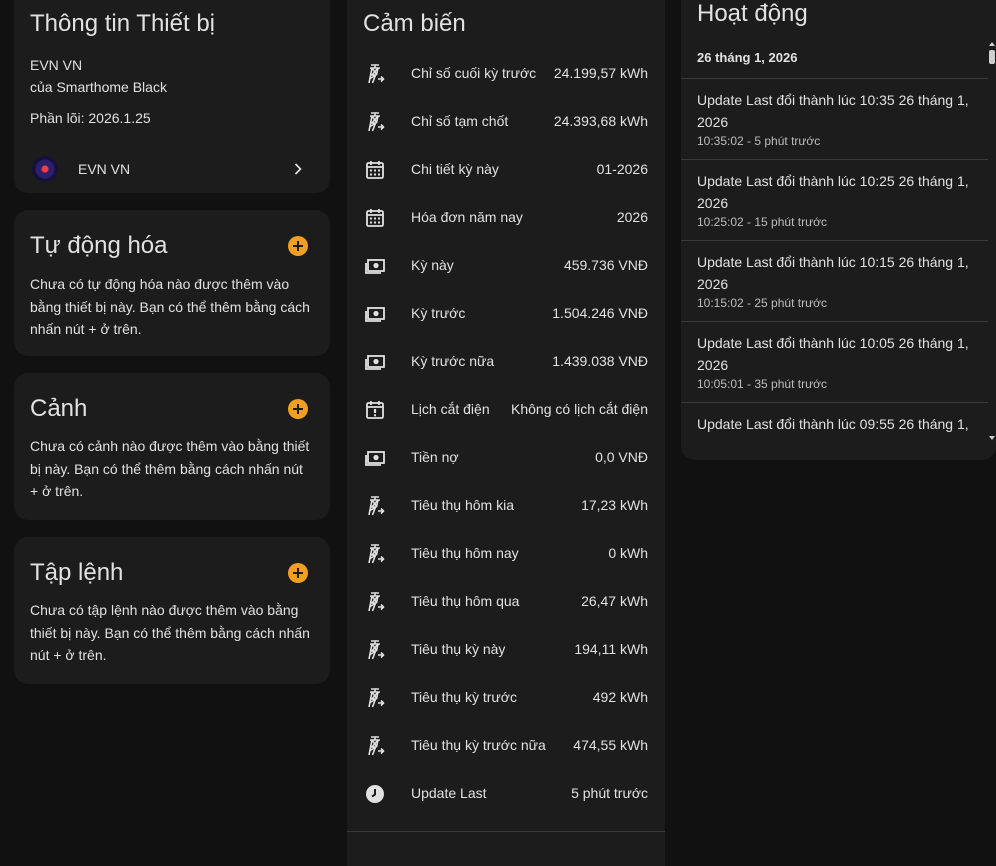  What do you see at coordinates (600, 313) in the screenshot?
I see `sensor-value: 1.504.246 VNĐ` at bounding box center [600, 313].